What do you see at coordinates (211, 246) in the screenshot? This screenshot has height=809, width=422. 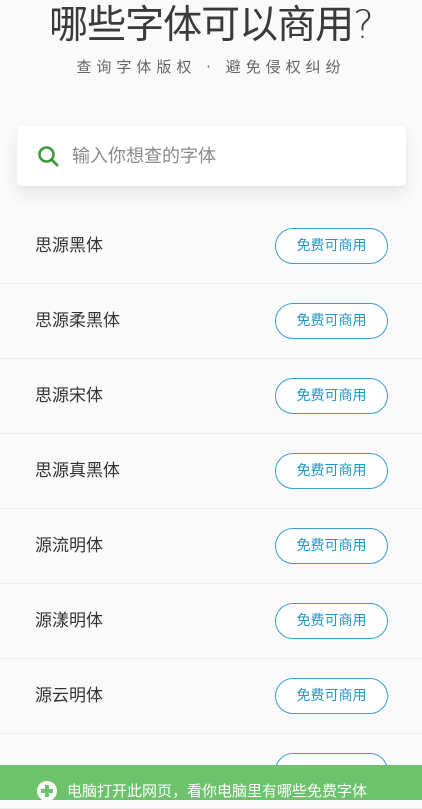 I see `font-list-item: 思源黑体 免费可商用` at bounding box center [211, 246].